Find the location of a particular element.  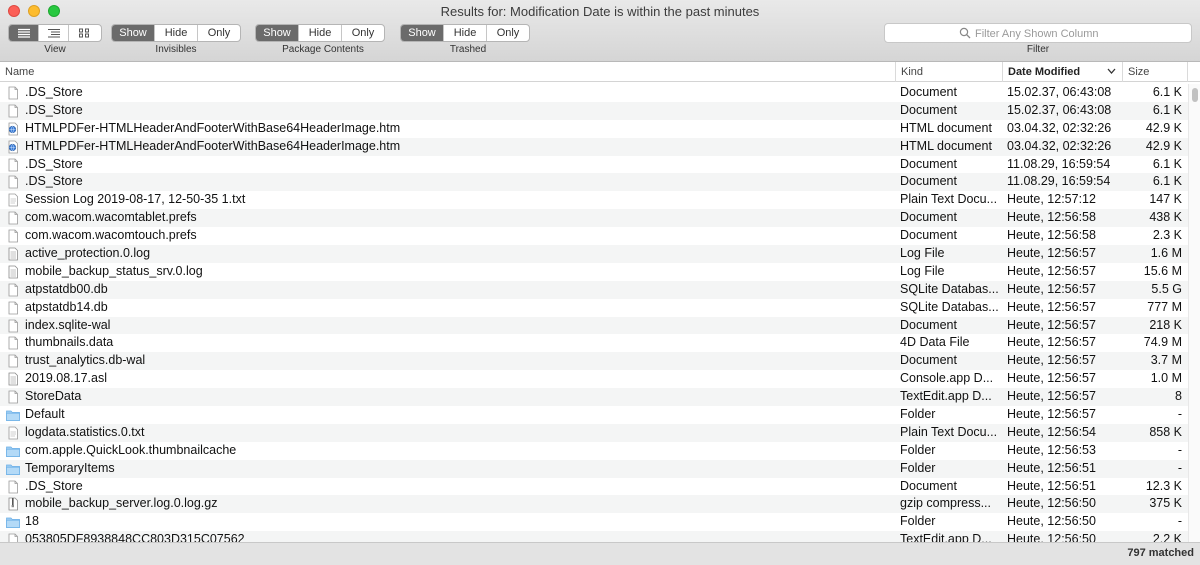

column-header-date-modified: Date Modified is located at coordinates (1063, 72).